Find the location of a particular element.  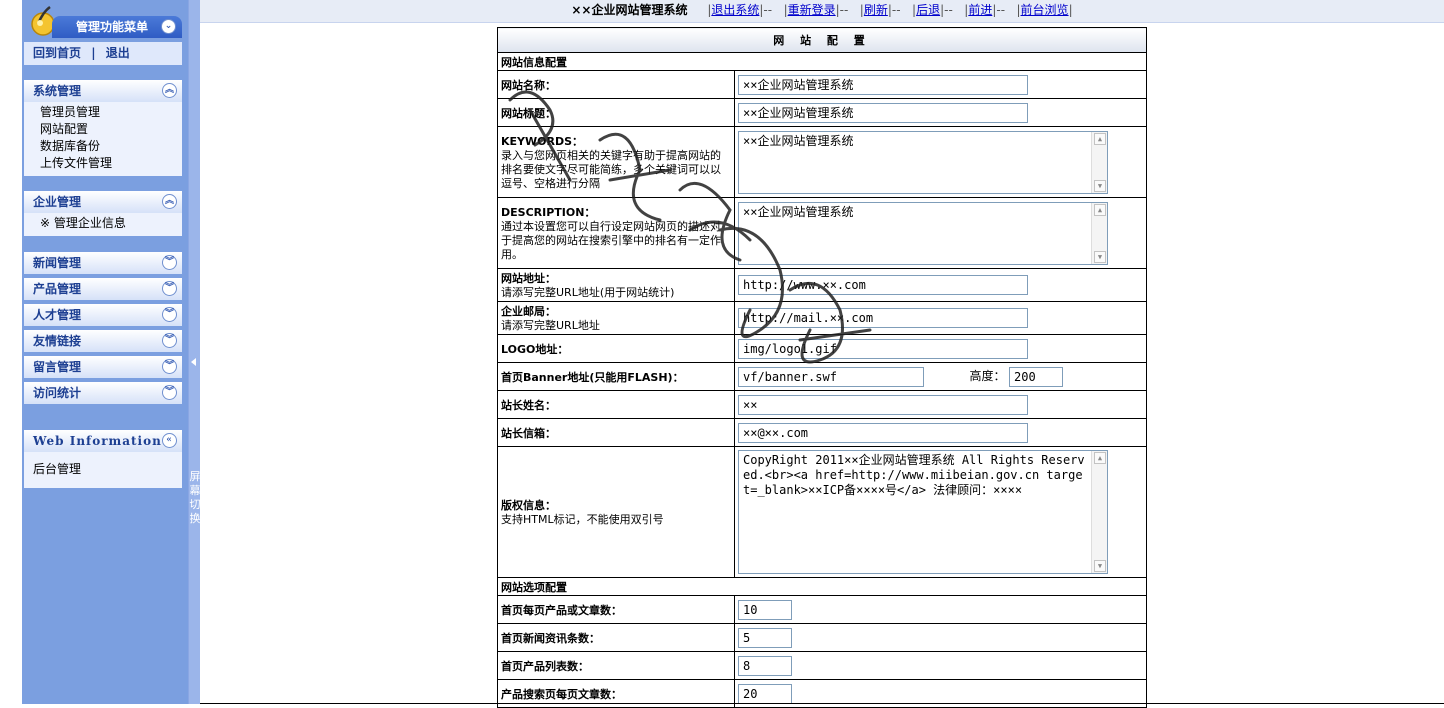

description-textarea: ××企业网站管理系统 ▲ ▼ is located at coordinates (923, 233).